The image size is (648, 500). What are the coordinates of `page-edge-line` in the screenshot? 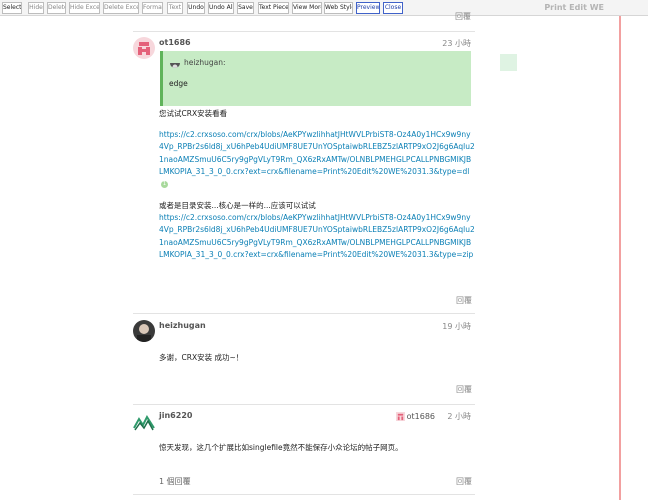 It's located at (620, 258).